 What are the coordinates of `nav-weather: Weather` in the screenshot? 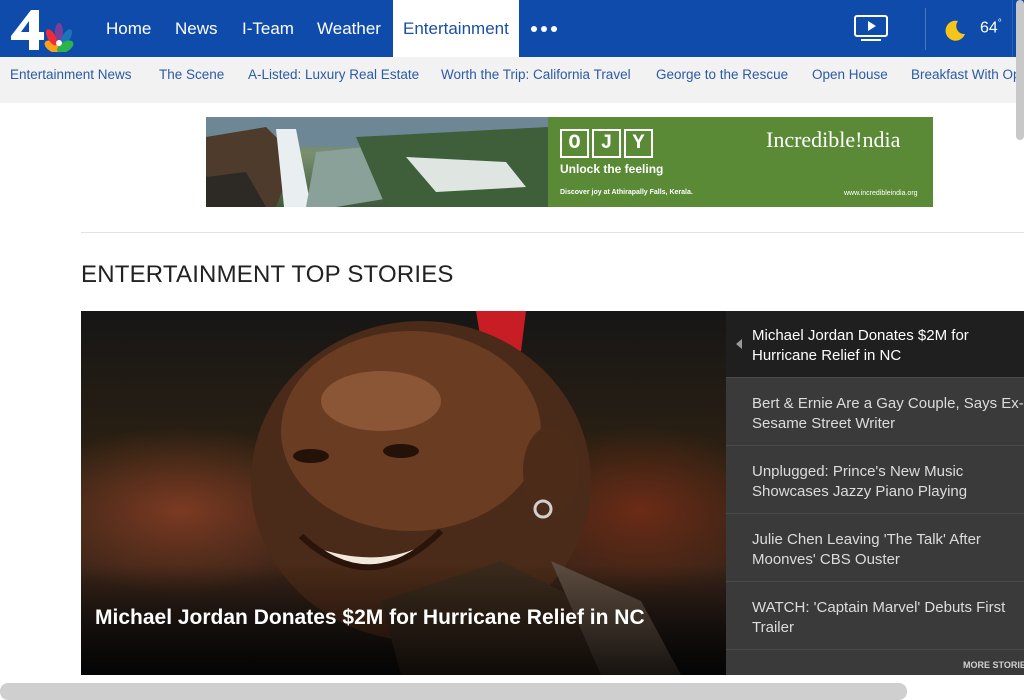 It's located at (349, 28).